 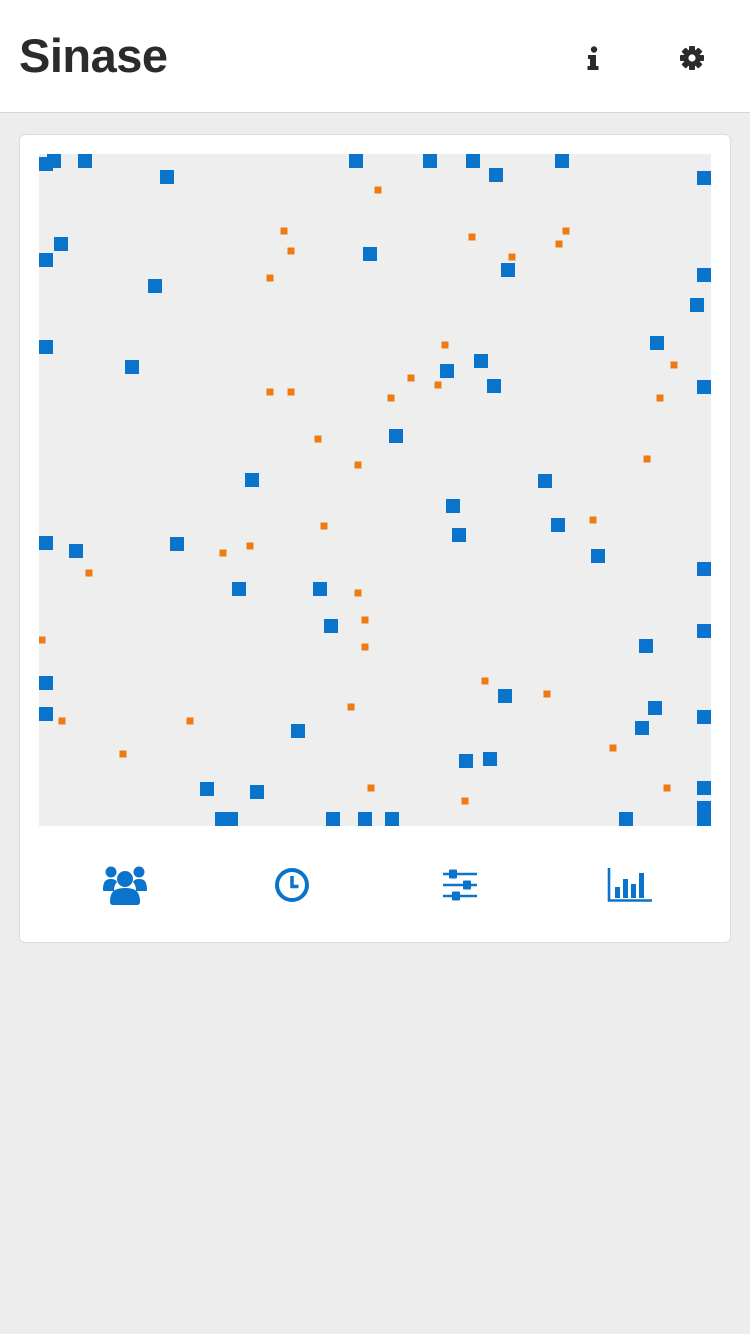 I want to click on info-icon, so click(x=593, y=58).